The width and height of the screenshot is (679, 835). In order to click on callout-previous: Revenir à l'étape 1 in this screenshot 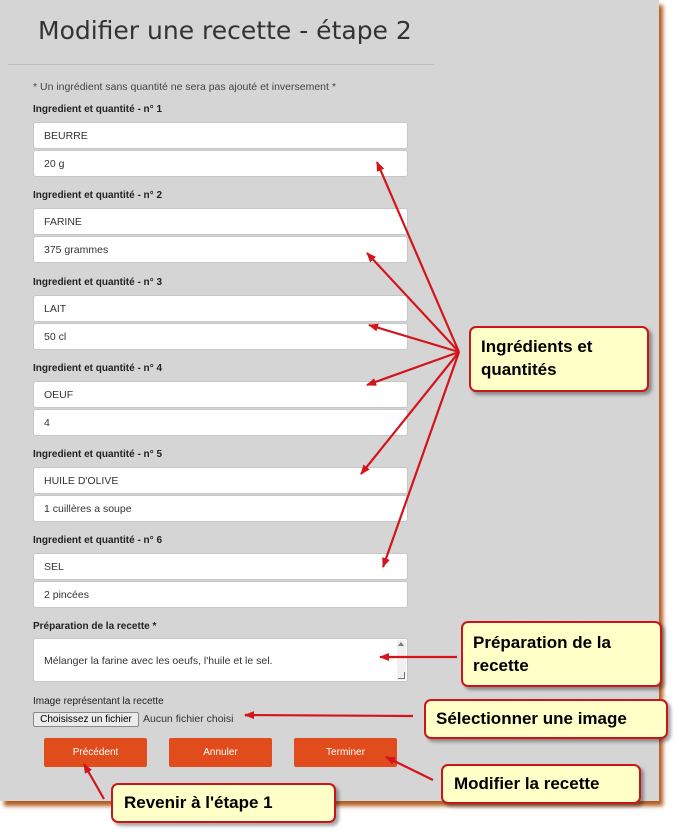, I will do `click(223, 803)`.